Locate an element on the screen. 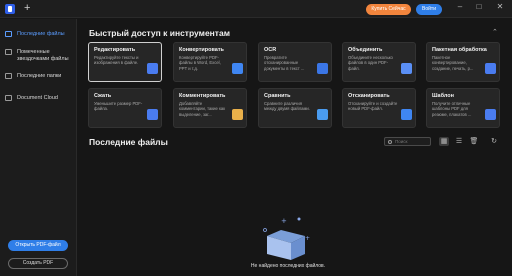  card-title: Шаблон is located at coordinates (443, 96).